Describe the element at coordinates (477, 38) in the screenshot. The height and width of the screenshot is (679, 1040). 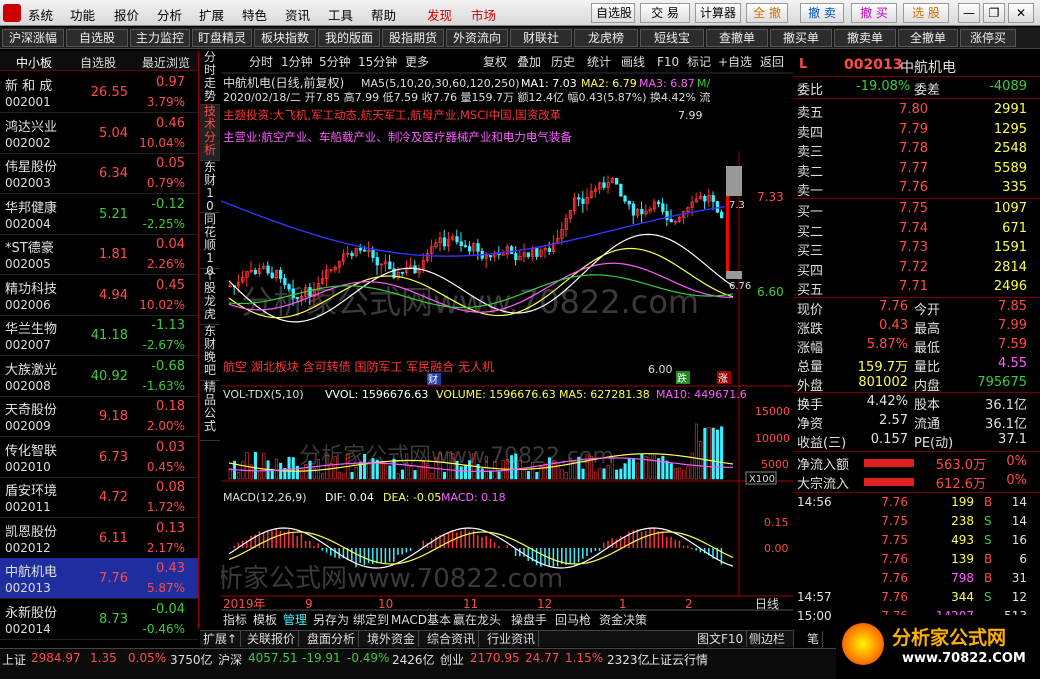
I see `toolbar-button-7: 外资流向` at that location.